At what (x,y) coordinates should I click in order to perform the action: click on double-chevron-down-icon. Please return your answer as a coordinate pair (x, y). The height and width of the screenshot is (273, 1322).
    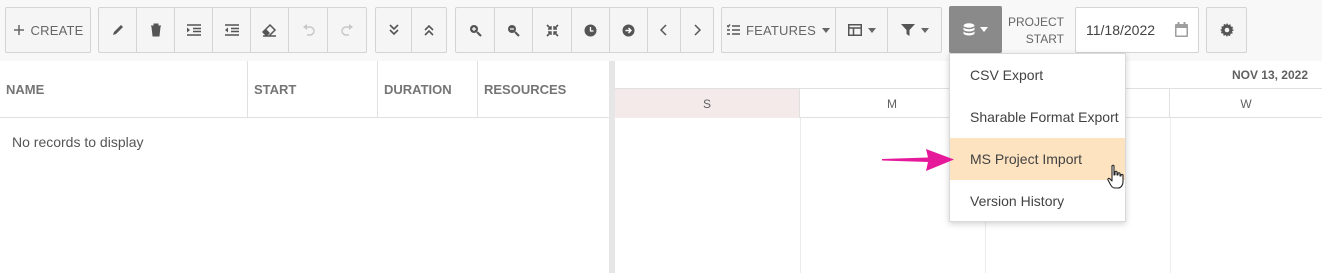
    Looking at the image, I should click on (393, 30).